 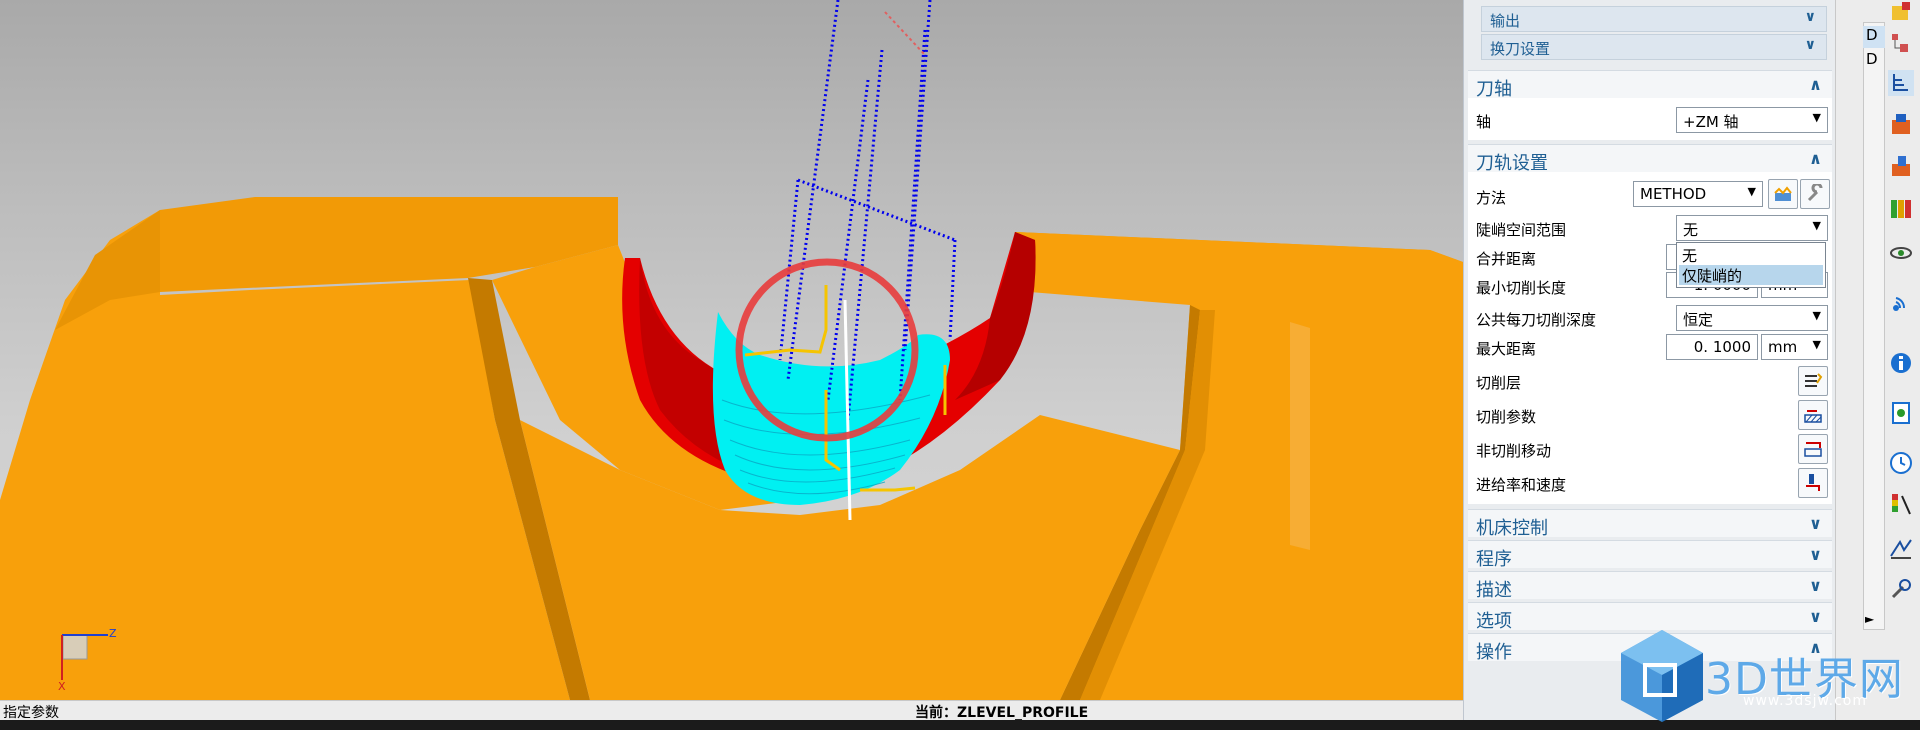 I want to click on non-cut-moves-button, so click(x=1813, y=449).